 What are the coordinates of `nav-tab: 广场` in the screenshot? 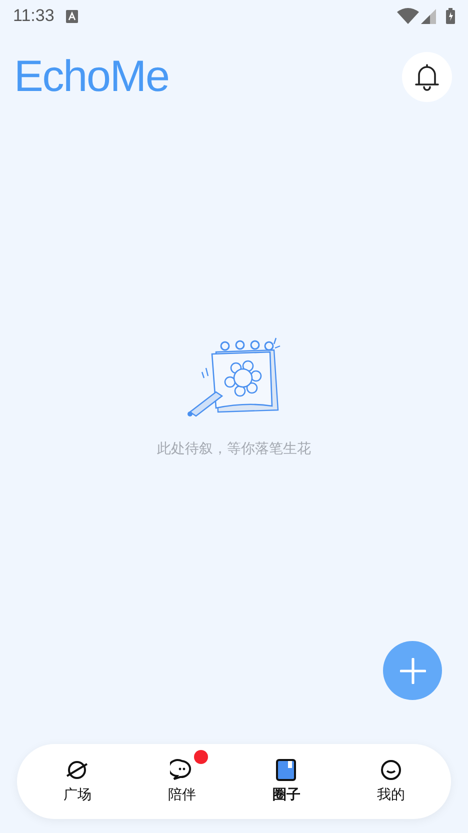 It's located at (77, 781).